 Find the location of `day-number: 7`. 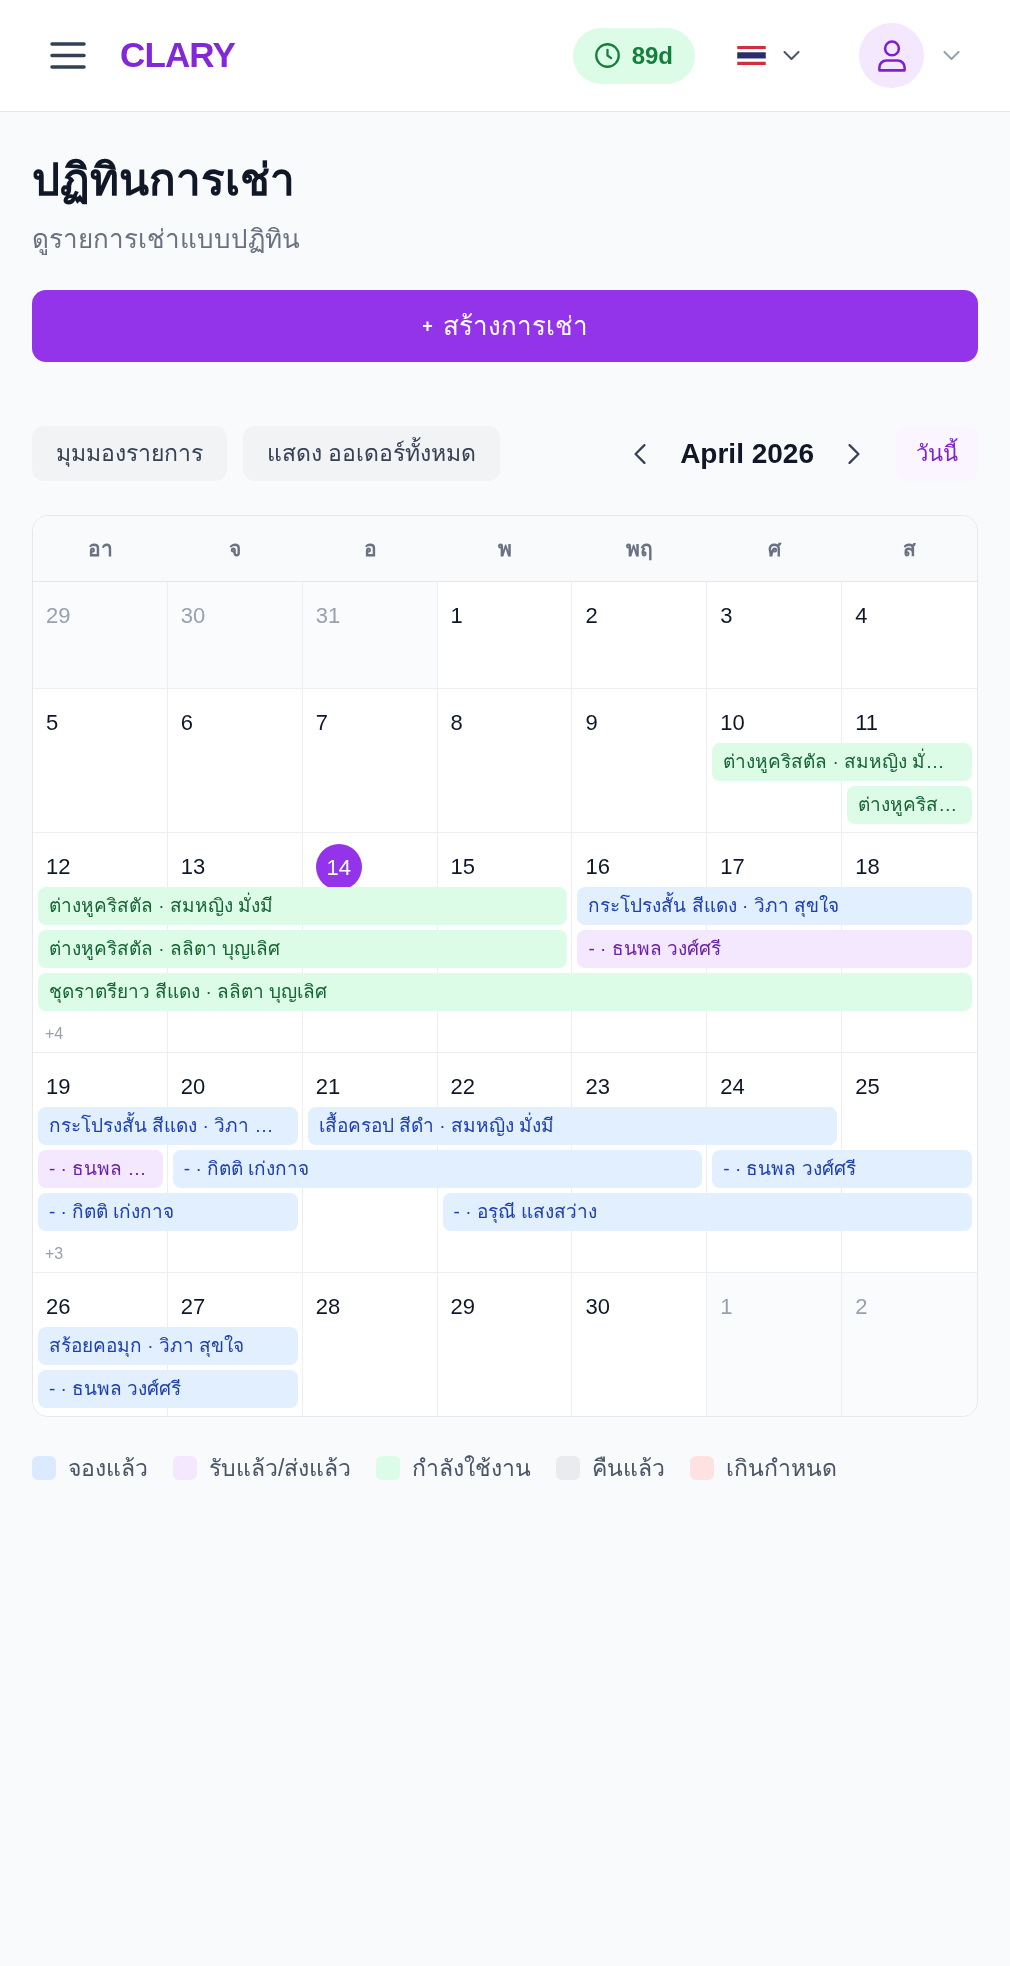

day-number: 7 is located at coordinates (321, 723).